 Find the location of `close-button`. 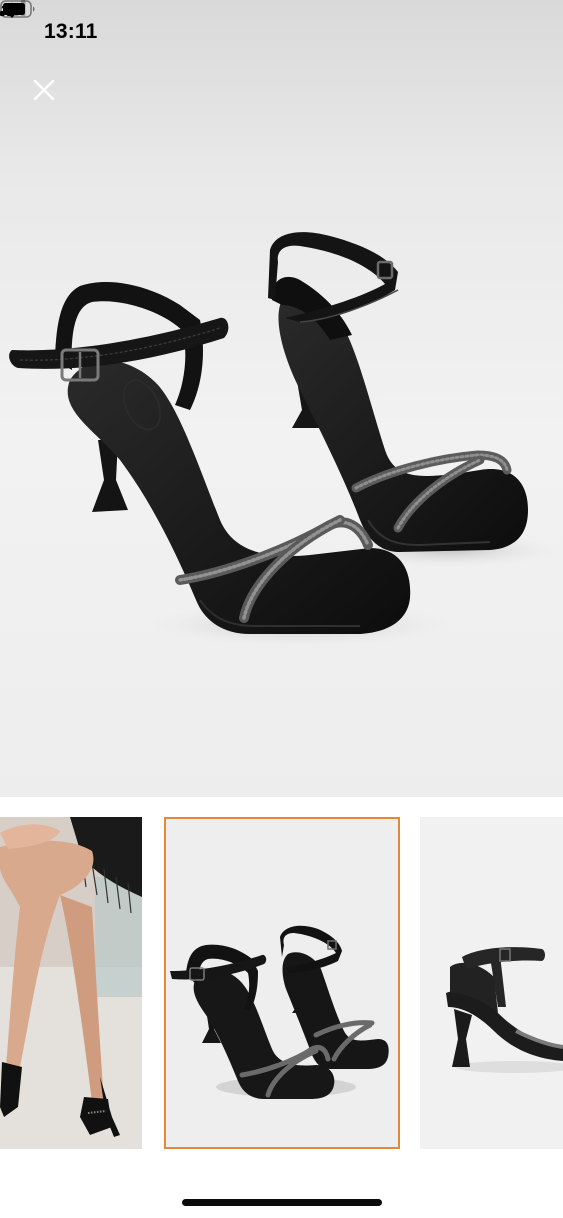

close-button is located at coordinates (51, 97).